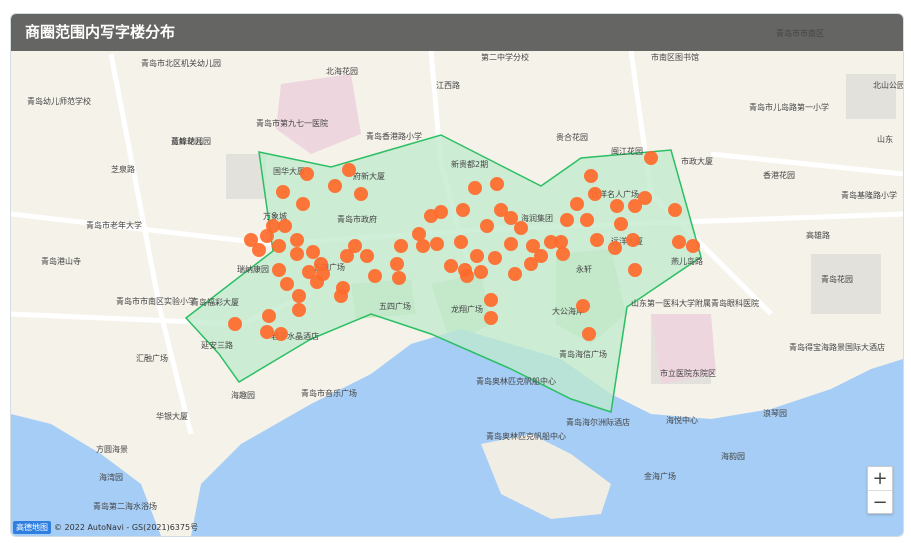 The image size is (911, 543). What do you see at coordinates (448, 85) in the screenshot?
I see `map-label: 江西路` at bounding box center [448, 85].